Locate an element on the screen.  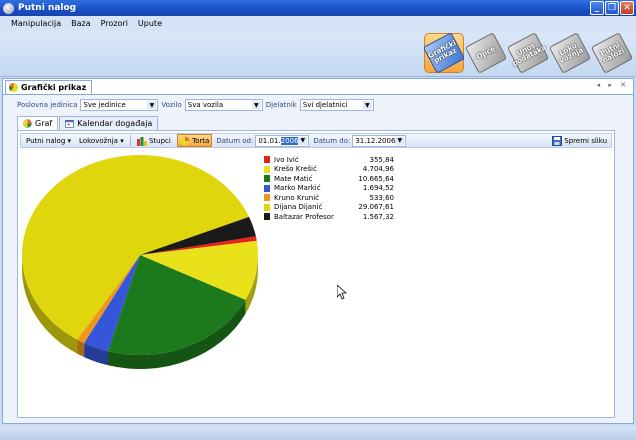
menu-prozori: Prozori is located at coordinates (114, 23).